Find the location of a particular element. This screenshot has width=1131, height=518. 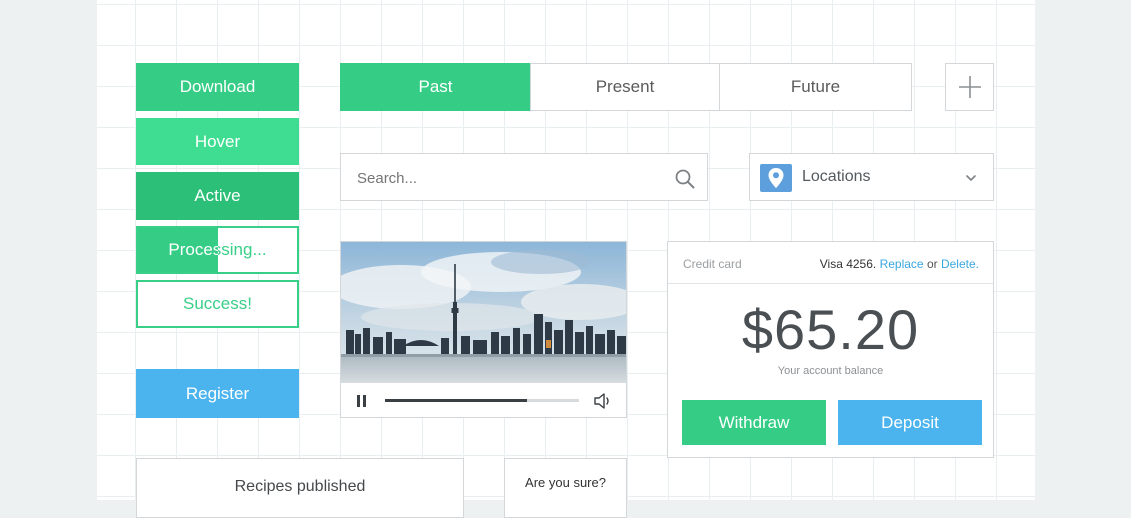

account-balance-caption: Your account balance is located at coordinates (830, 371).